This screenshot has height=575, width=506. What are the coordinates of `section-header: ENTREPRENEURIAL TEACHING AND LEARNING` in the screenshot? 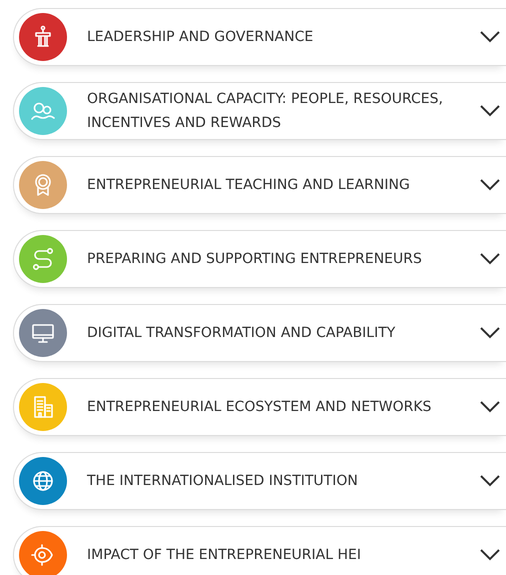 It's located at (259, 185).